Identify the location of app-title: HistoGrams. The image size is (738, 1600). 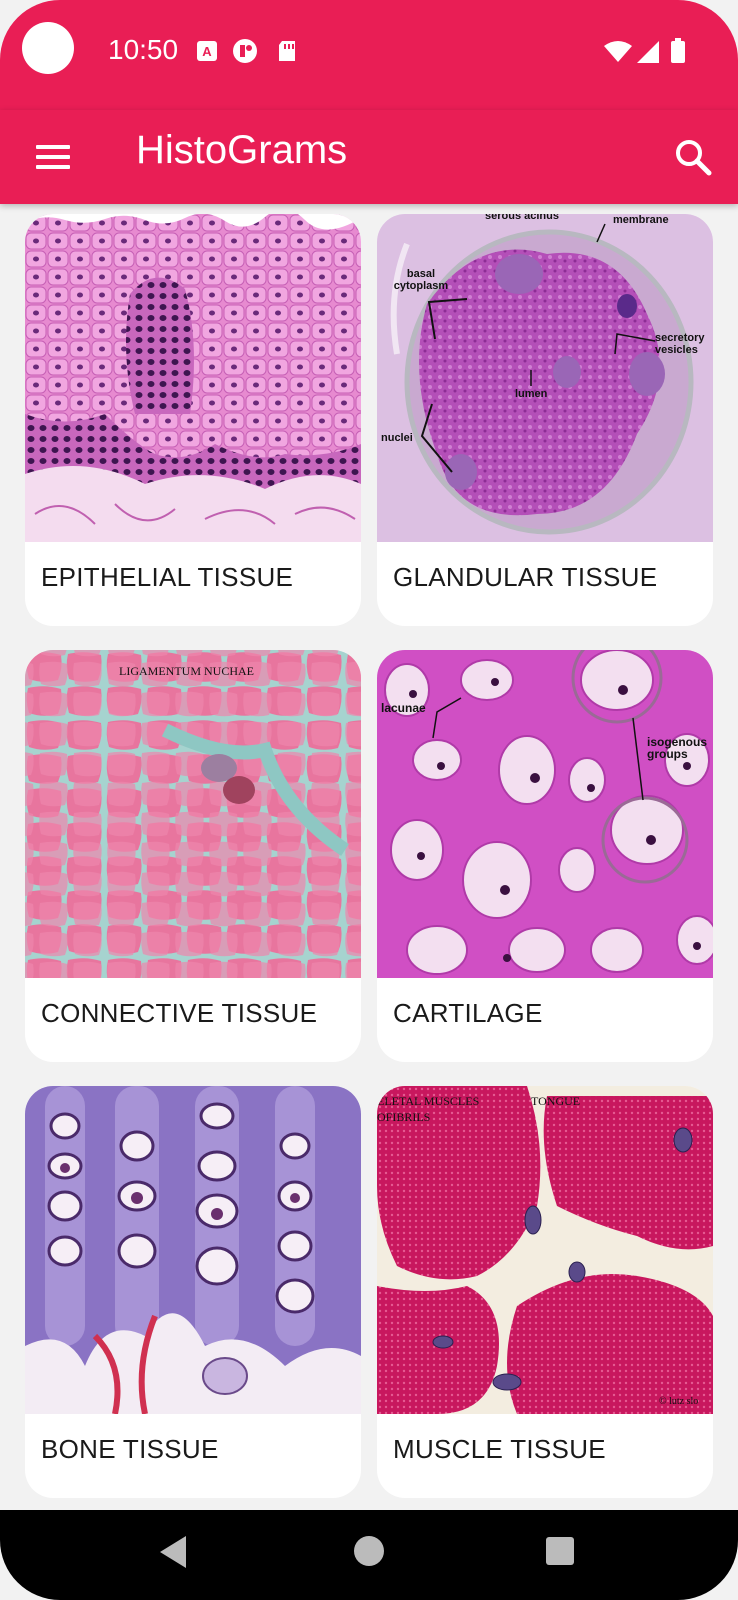
(242, 150).